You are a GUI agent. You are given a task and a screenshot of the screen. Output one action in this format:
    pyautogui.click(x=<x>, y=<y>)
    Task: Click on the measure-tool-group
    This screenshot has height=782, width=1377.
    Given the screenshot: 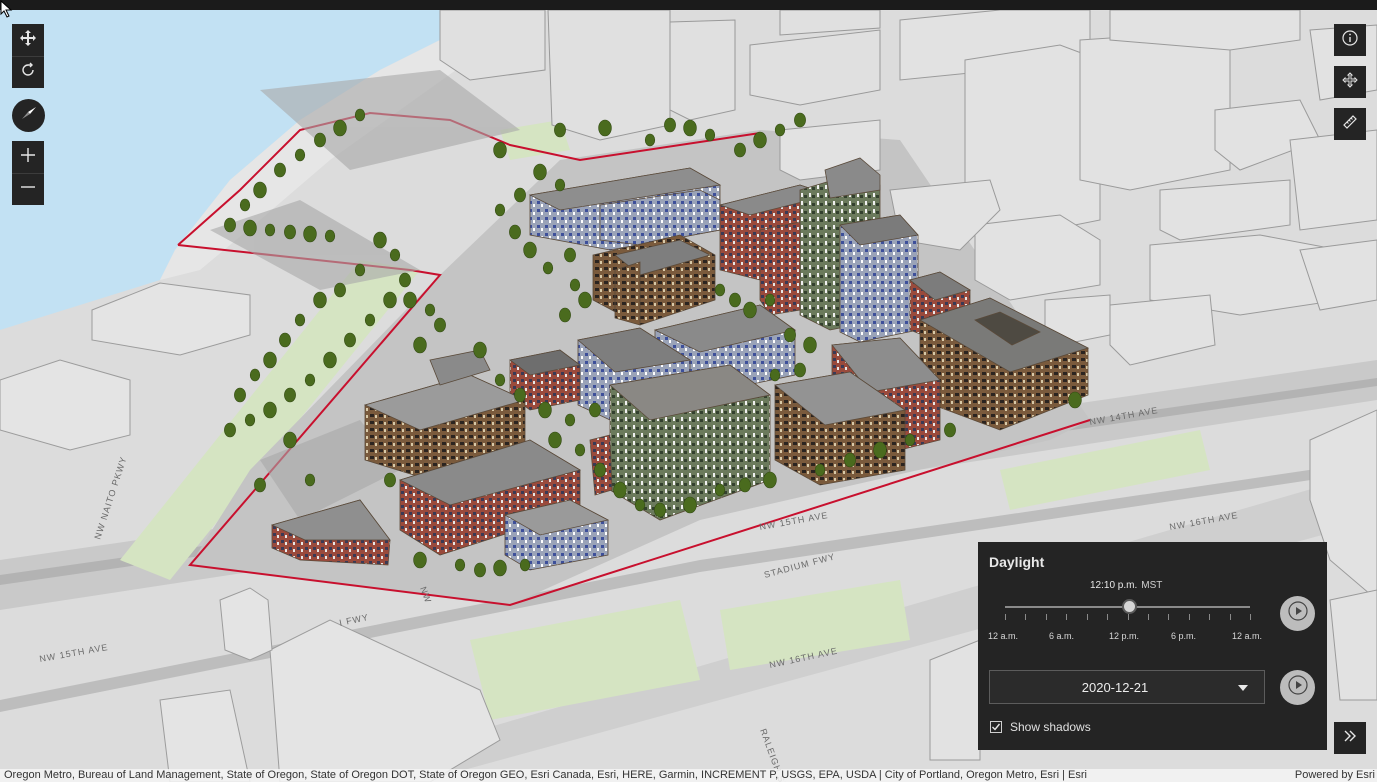 What is the action you would take?
    pyautogui.click(x=1350, y=124)
    